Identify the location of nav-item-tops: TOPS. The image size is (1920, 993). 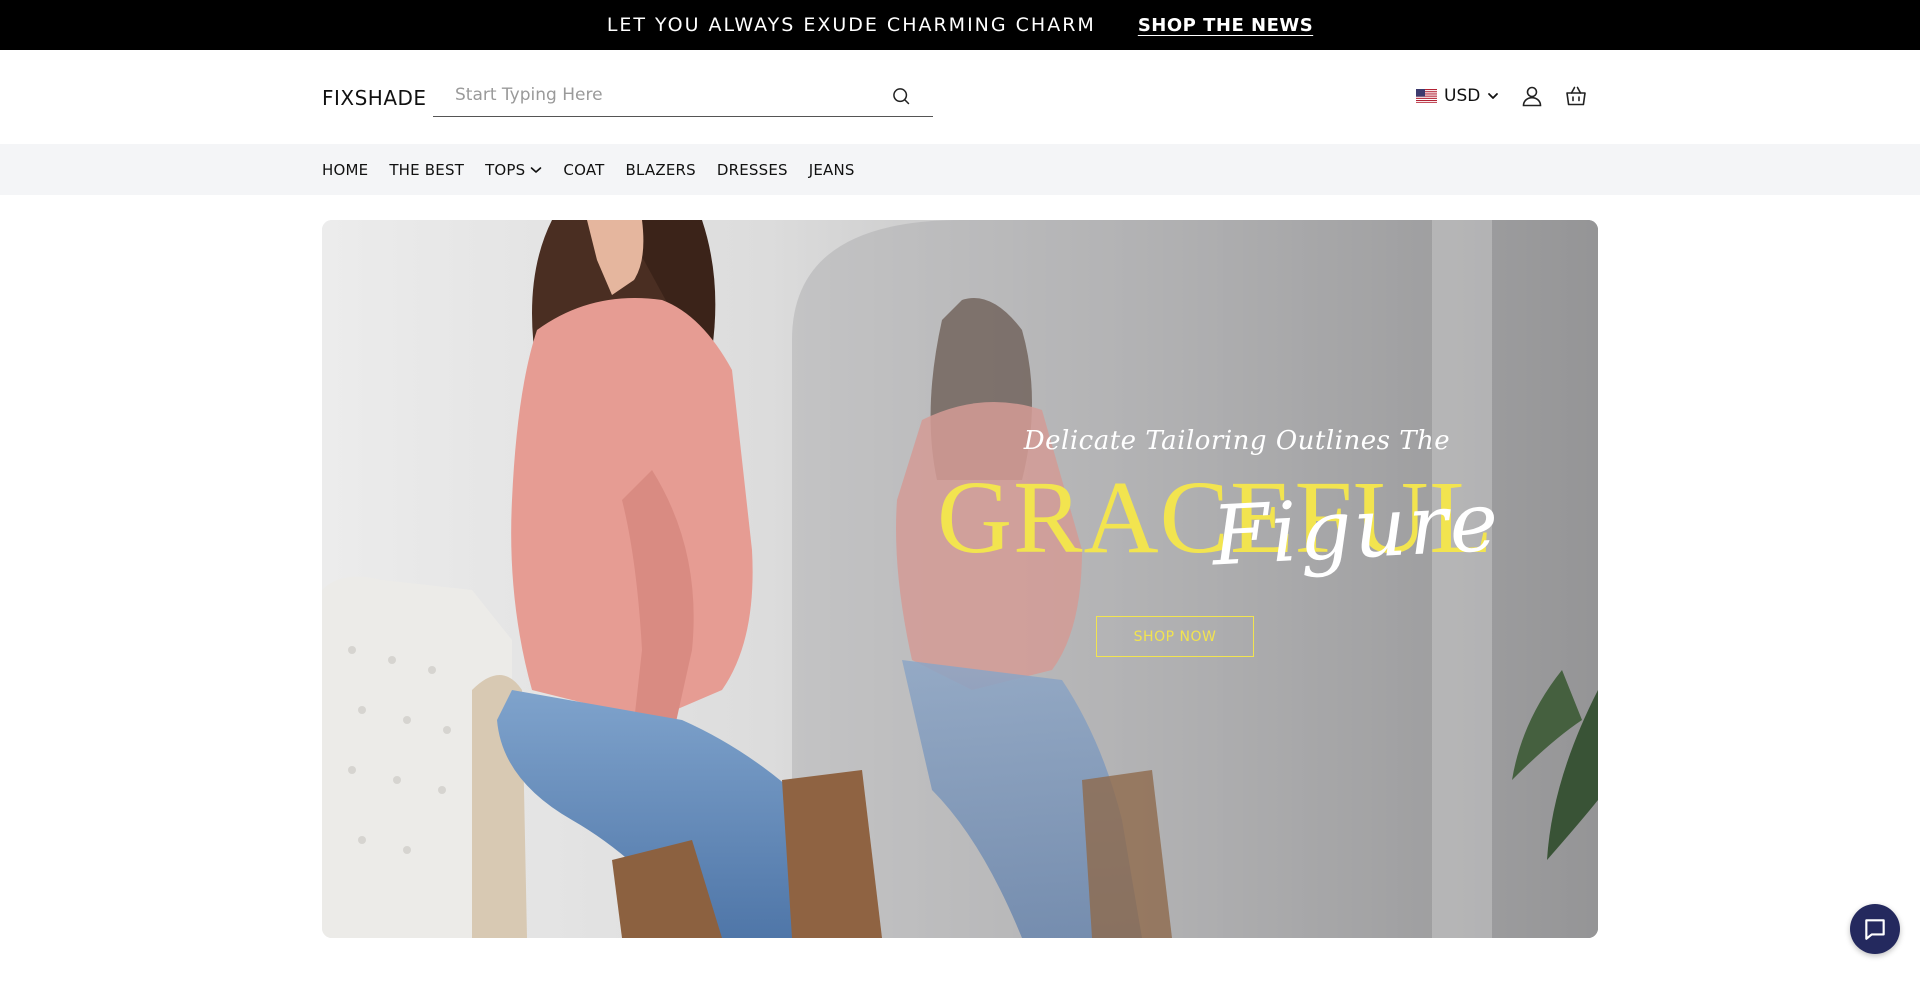
(513, 170).